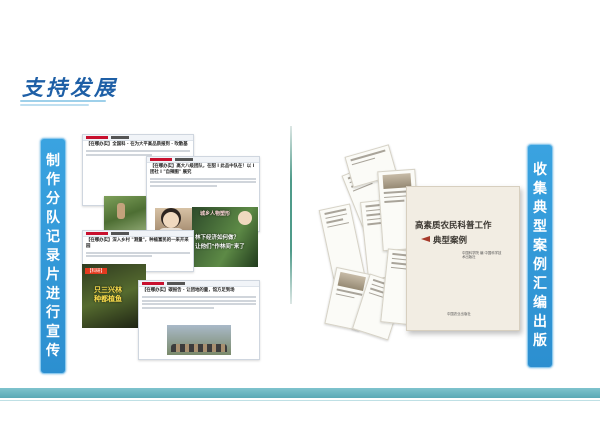 Image resolution: width=600 pixels, height=447 pixels. Describe the element at coordinates (482, 255) in the screenshot. I see `book-author: 中国科学院 编 中国科学技术出版社` at that location.